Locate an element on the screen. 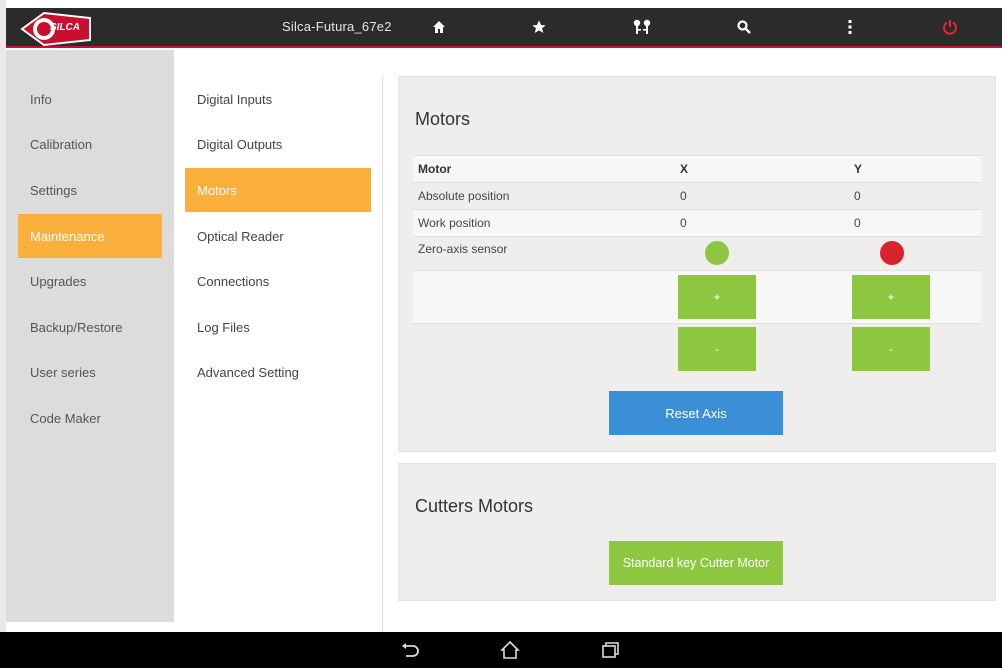  work-position-y: 0 is located at coordinates (917, 223).